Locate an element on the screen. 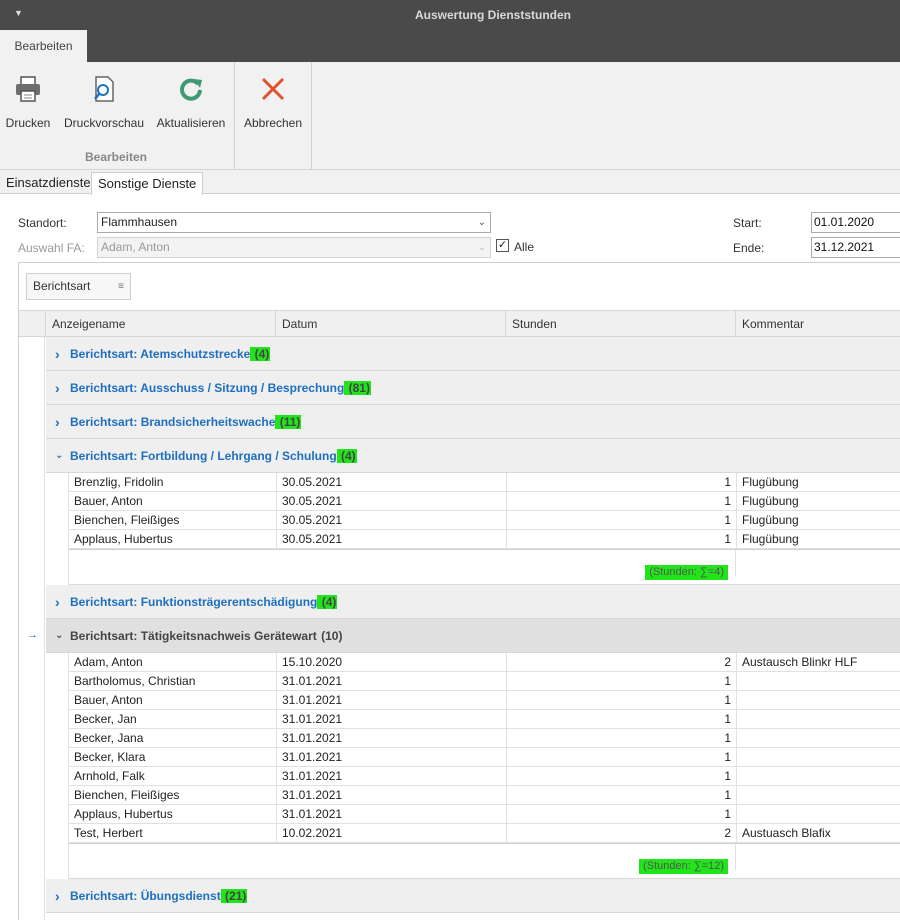 The image size is (900, 920). table-row: Test, Herbert 10.02.2021 2 Austuasch Blafix is located at coordinates (484, 833).